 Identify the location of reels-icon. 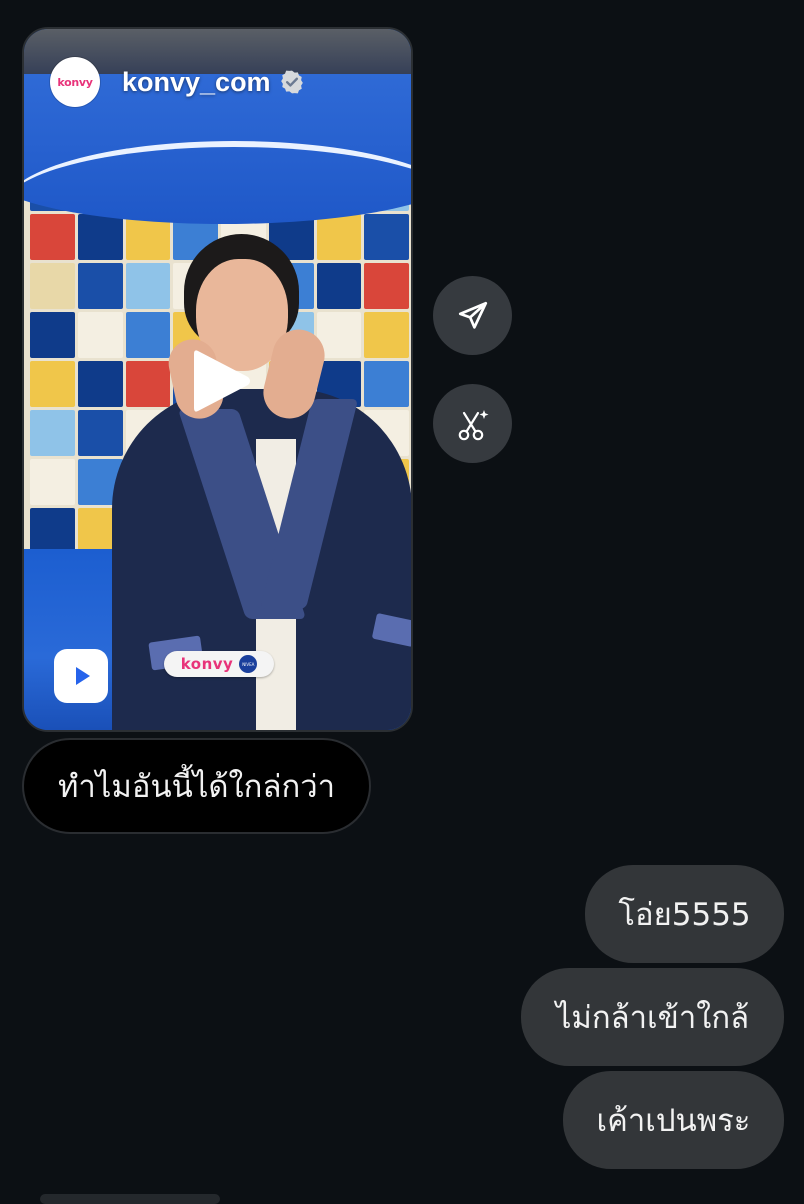
(81, 676).